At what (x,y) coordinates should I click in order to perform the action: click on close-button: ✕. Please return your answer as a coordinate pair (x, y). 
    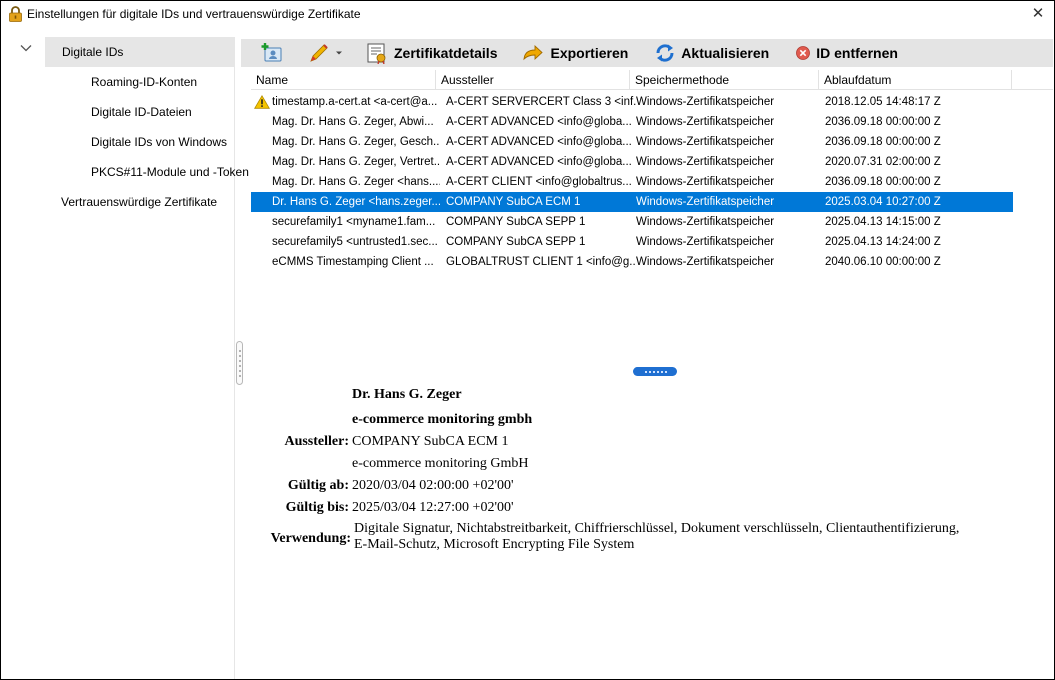
    Looking at the image, I should click on (1038, 14).